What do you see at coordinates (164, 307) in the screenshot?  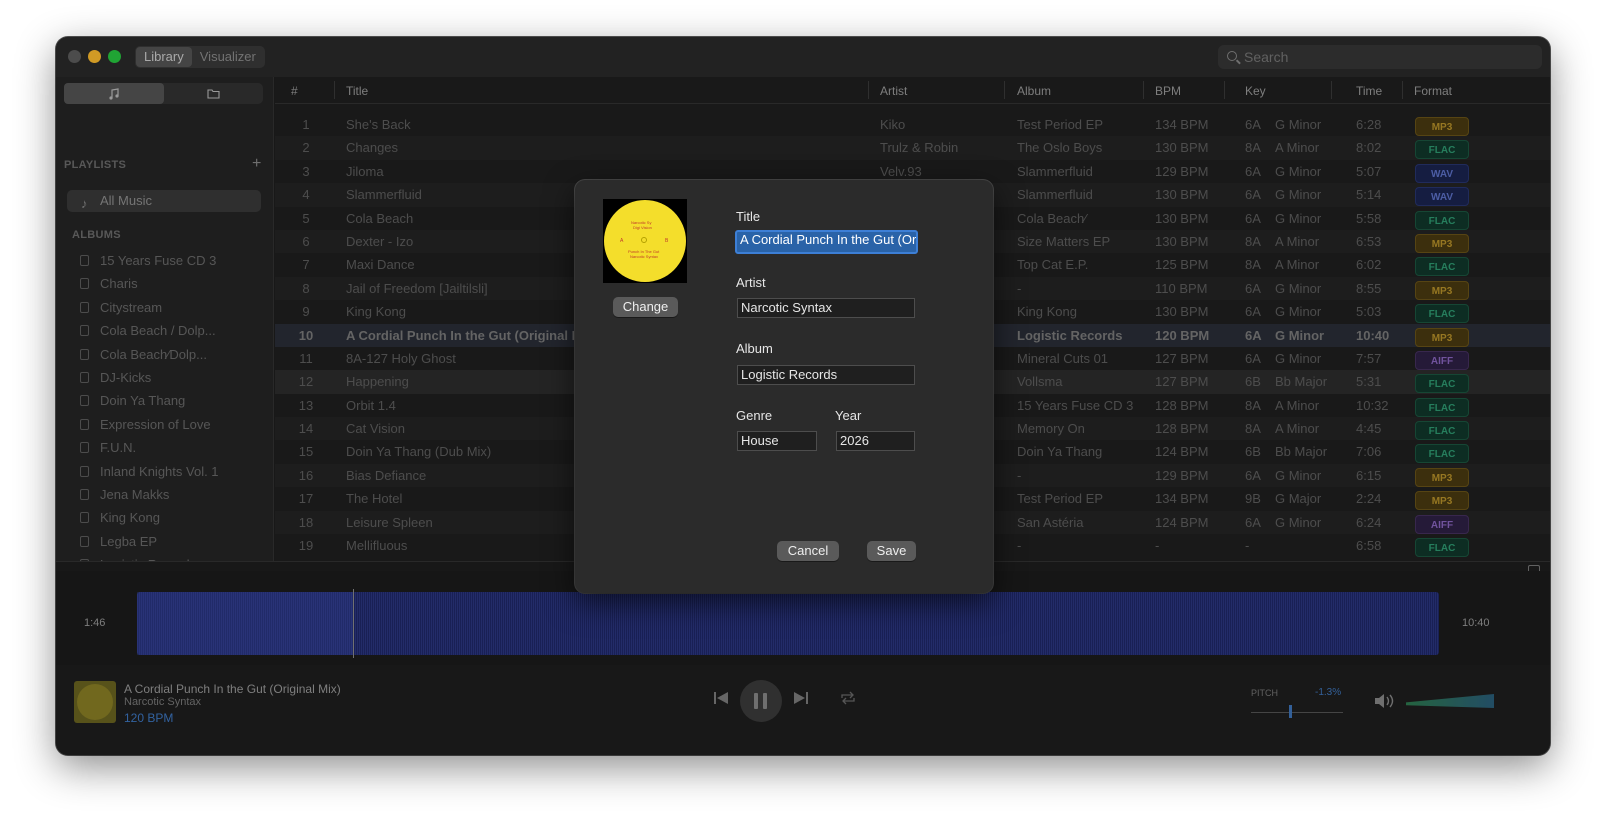 I see `sidebar-item-album: Citystream` at bounding box center [164, 307].